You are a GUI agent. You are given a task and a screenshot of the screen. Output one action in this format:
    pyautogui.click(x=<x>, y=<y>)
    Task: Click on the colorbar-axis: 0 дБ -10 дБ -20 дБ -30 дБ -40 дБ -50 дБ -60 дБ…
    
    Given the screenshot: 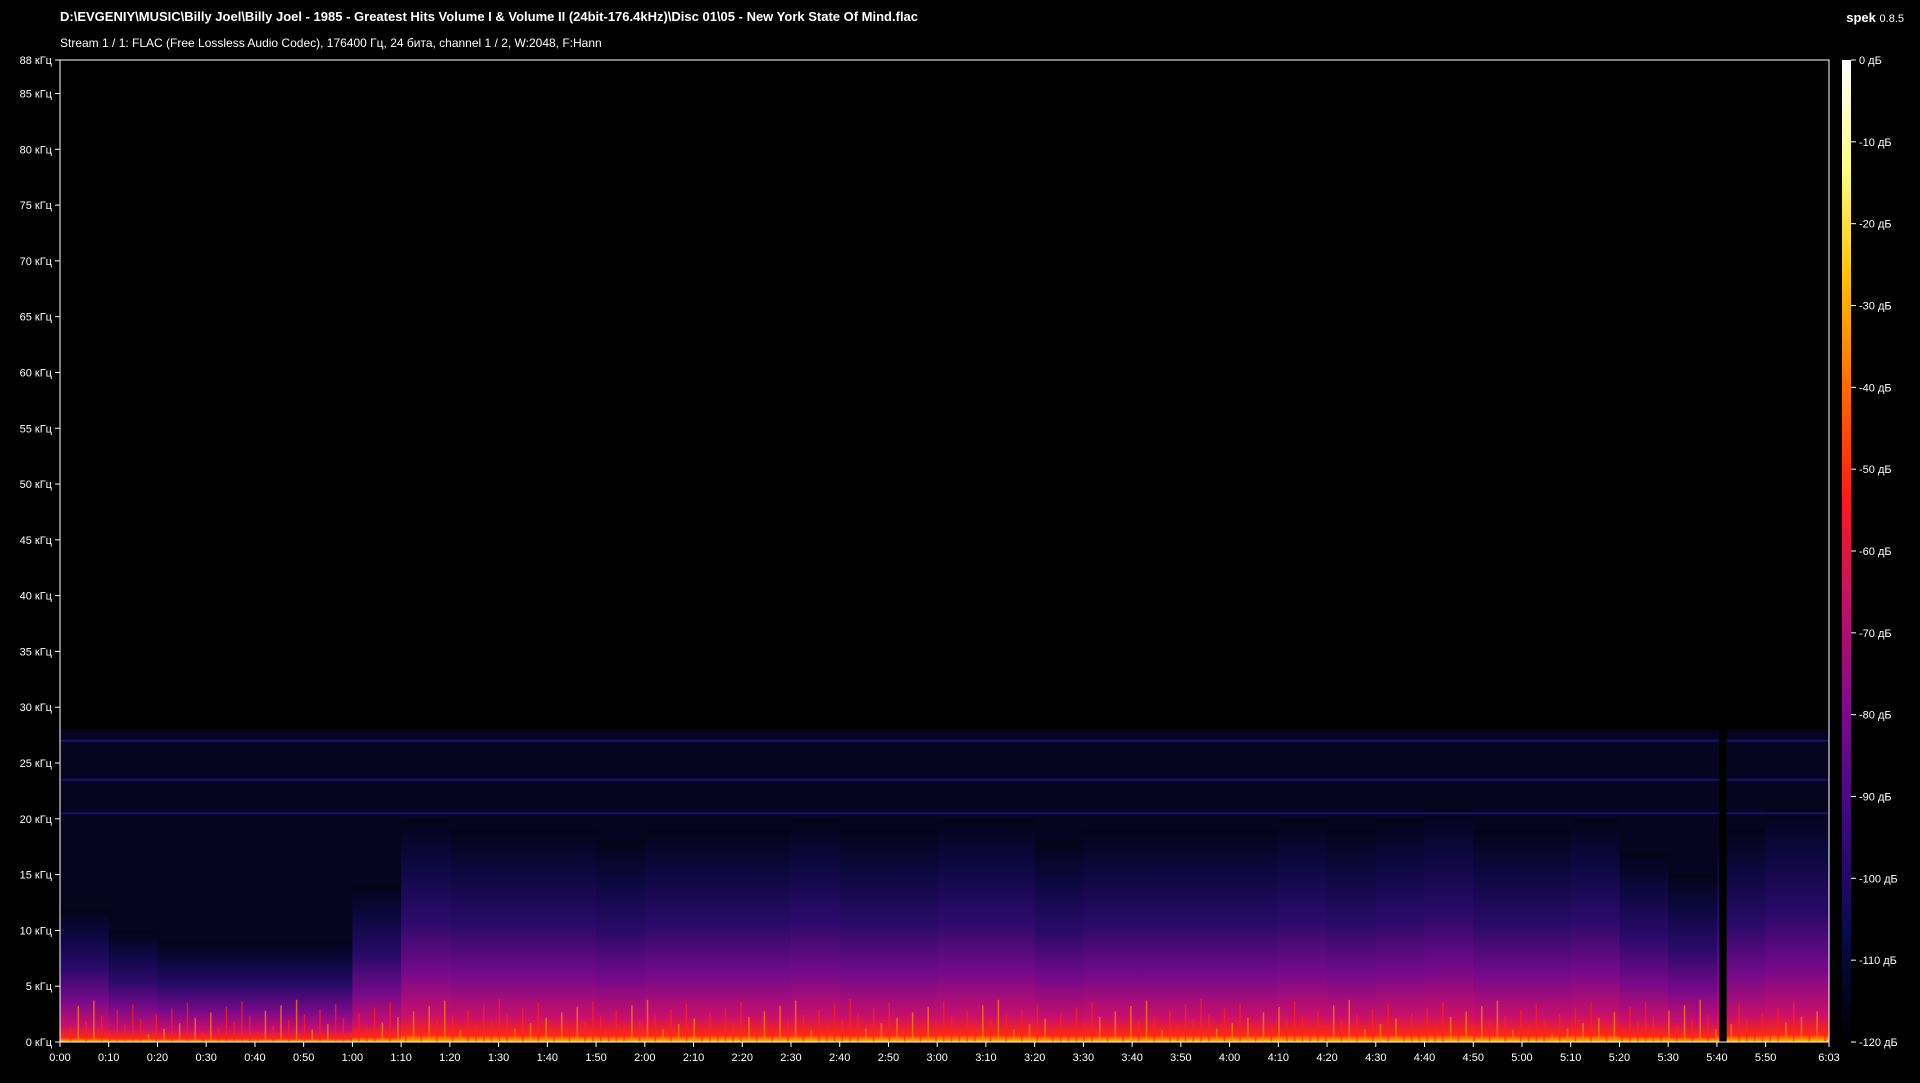 What is the action you would take?
    pyautogui.click(x=1874, y=552)
    